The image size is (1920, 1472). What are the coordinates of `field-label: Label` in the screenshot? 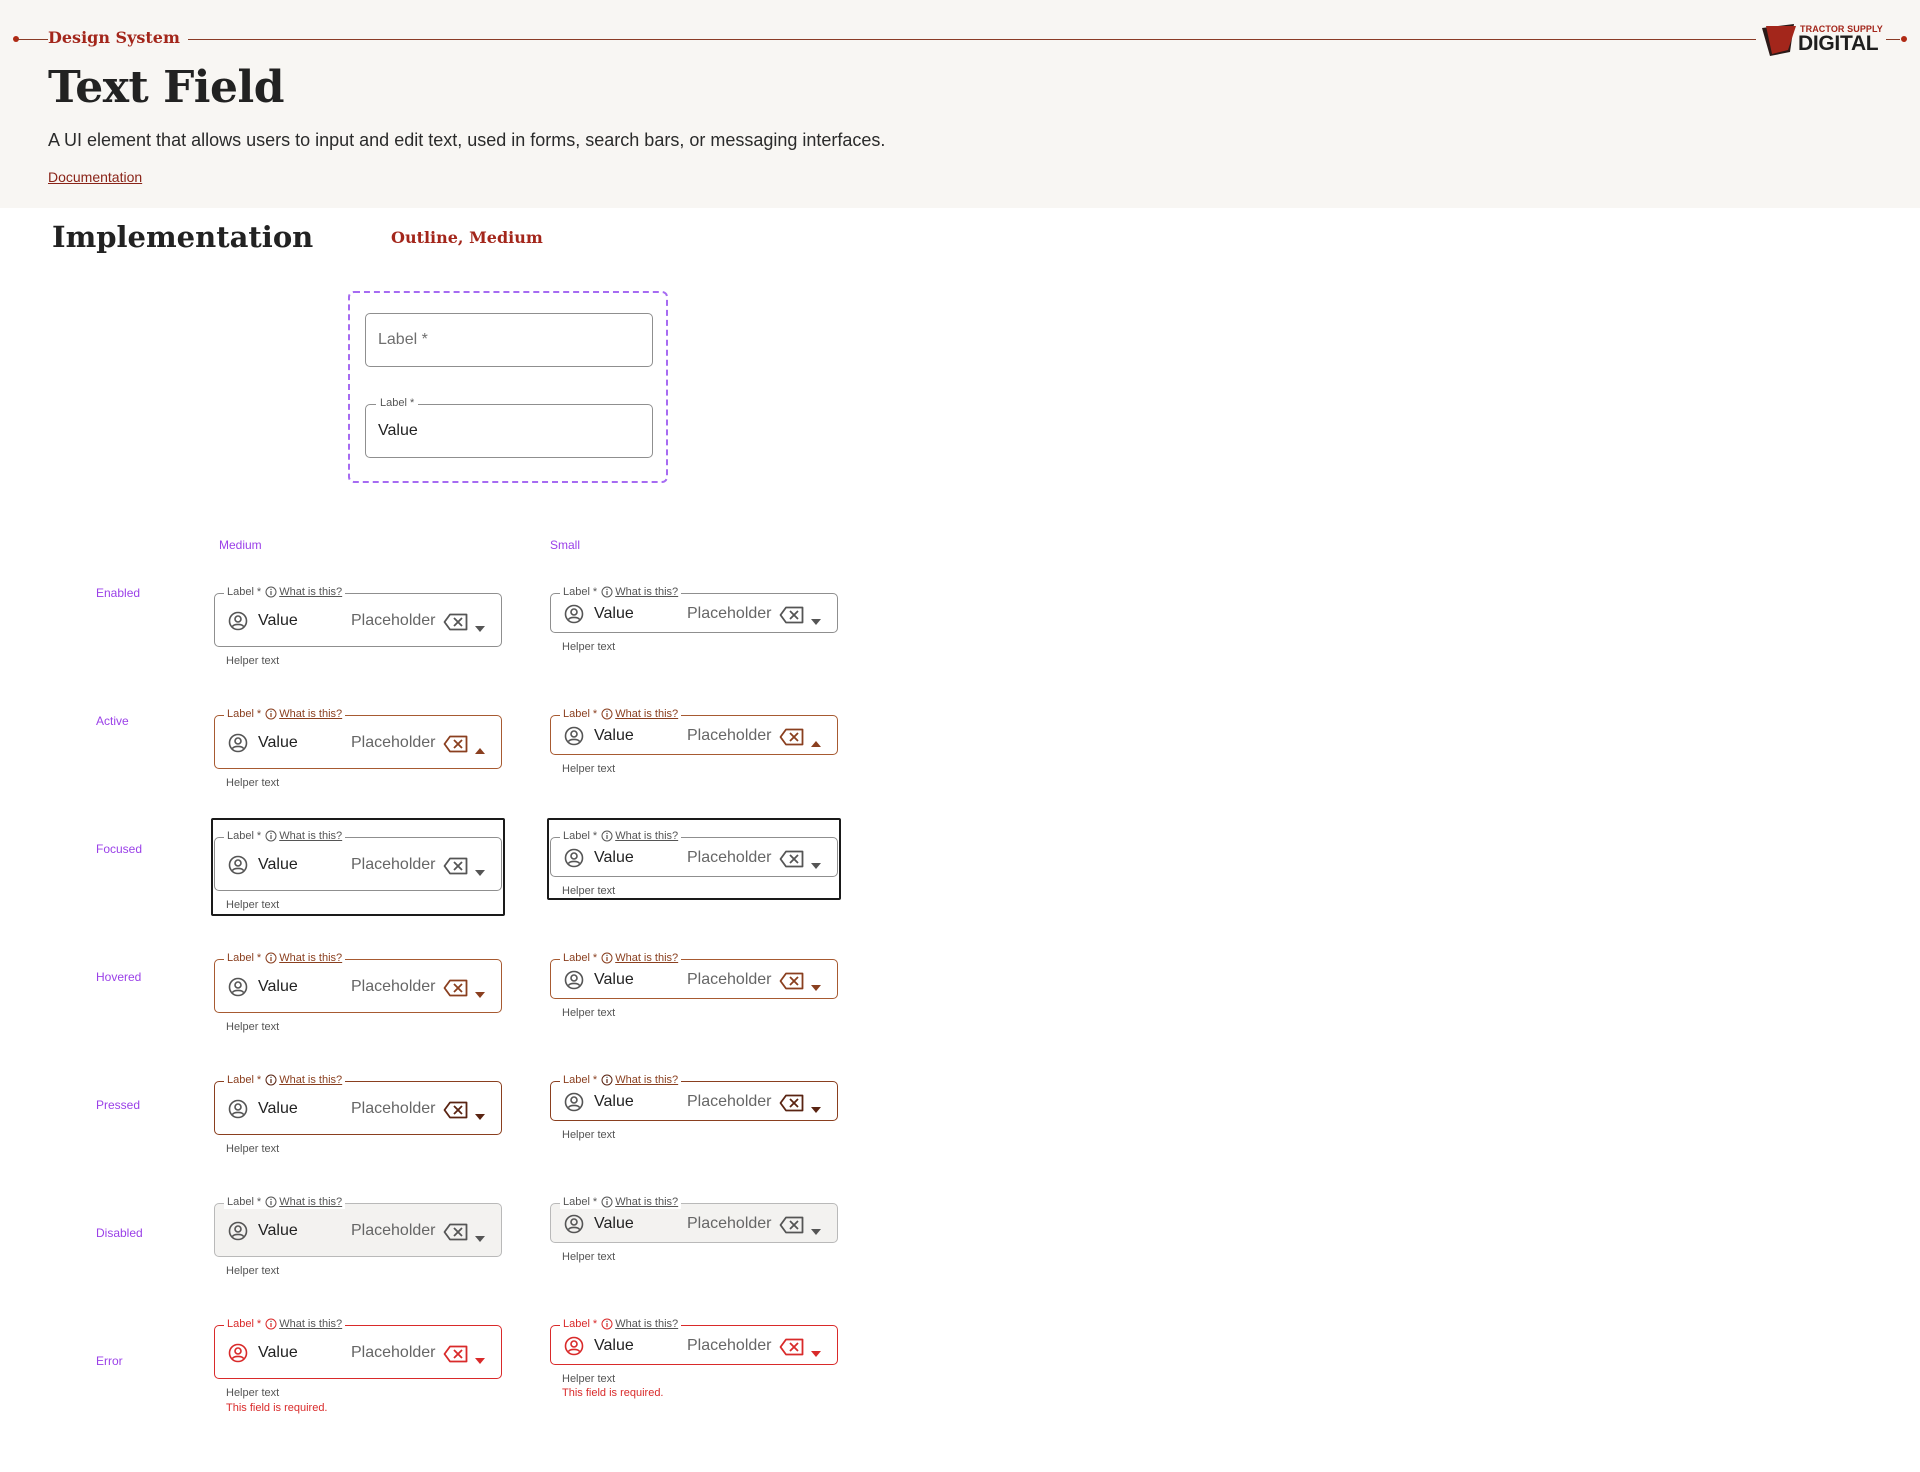 It's located at (576, 1080).